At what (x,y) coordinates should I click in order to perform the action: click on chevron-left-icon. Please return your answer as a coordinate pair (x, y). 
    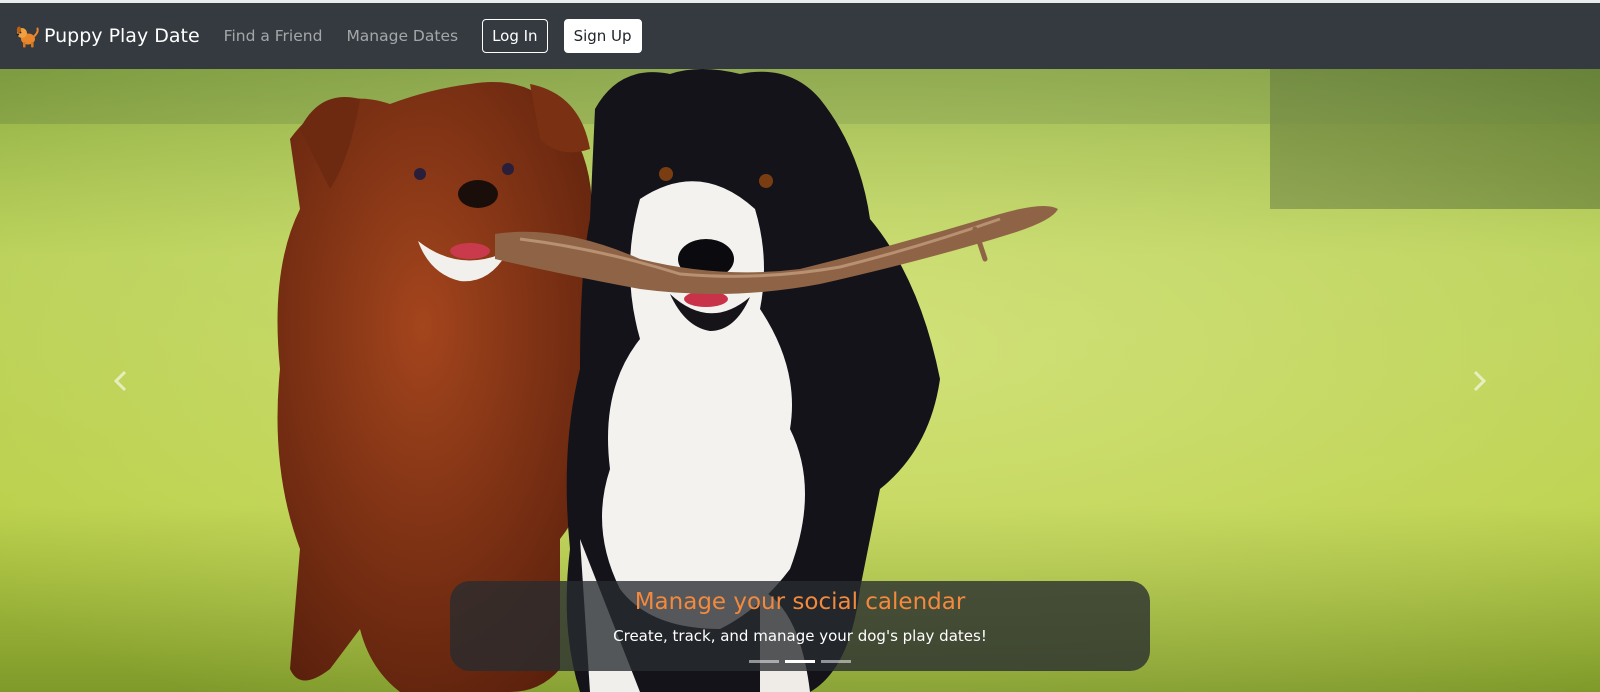
    Looking at the image, I should click on (120, 380).